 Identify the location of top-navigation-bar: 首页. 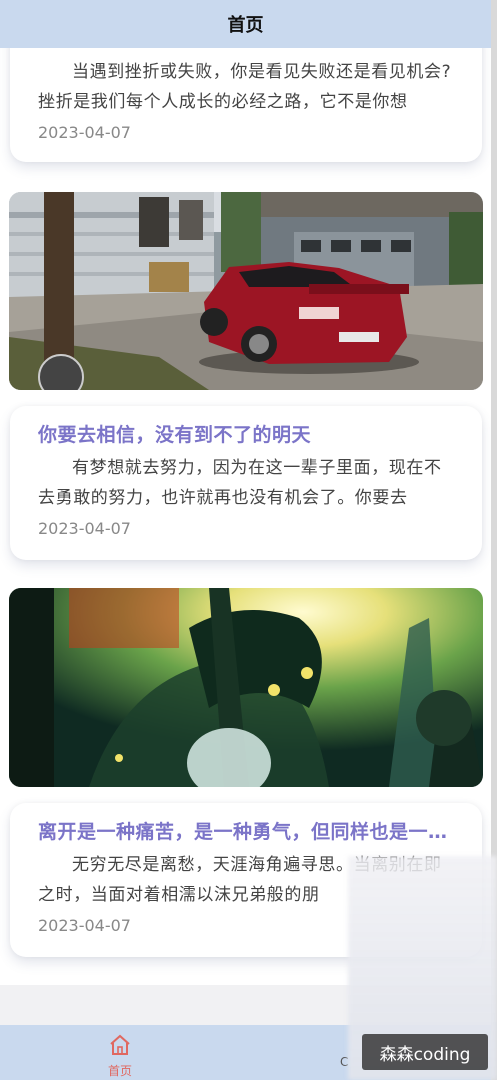
(245, 24).